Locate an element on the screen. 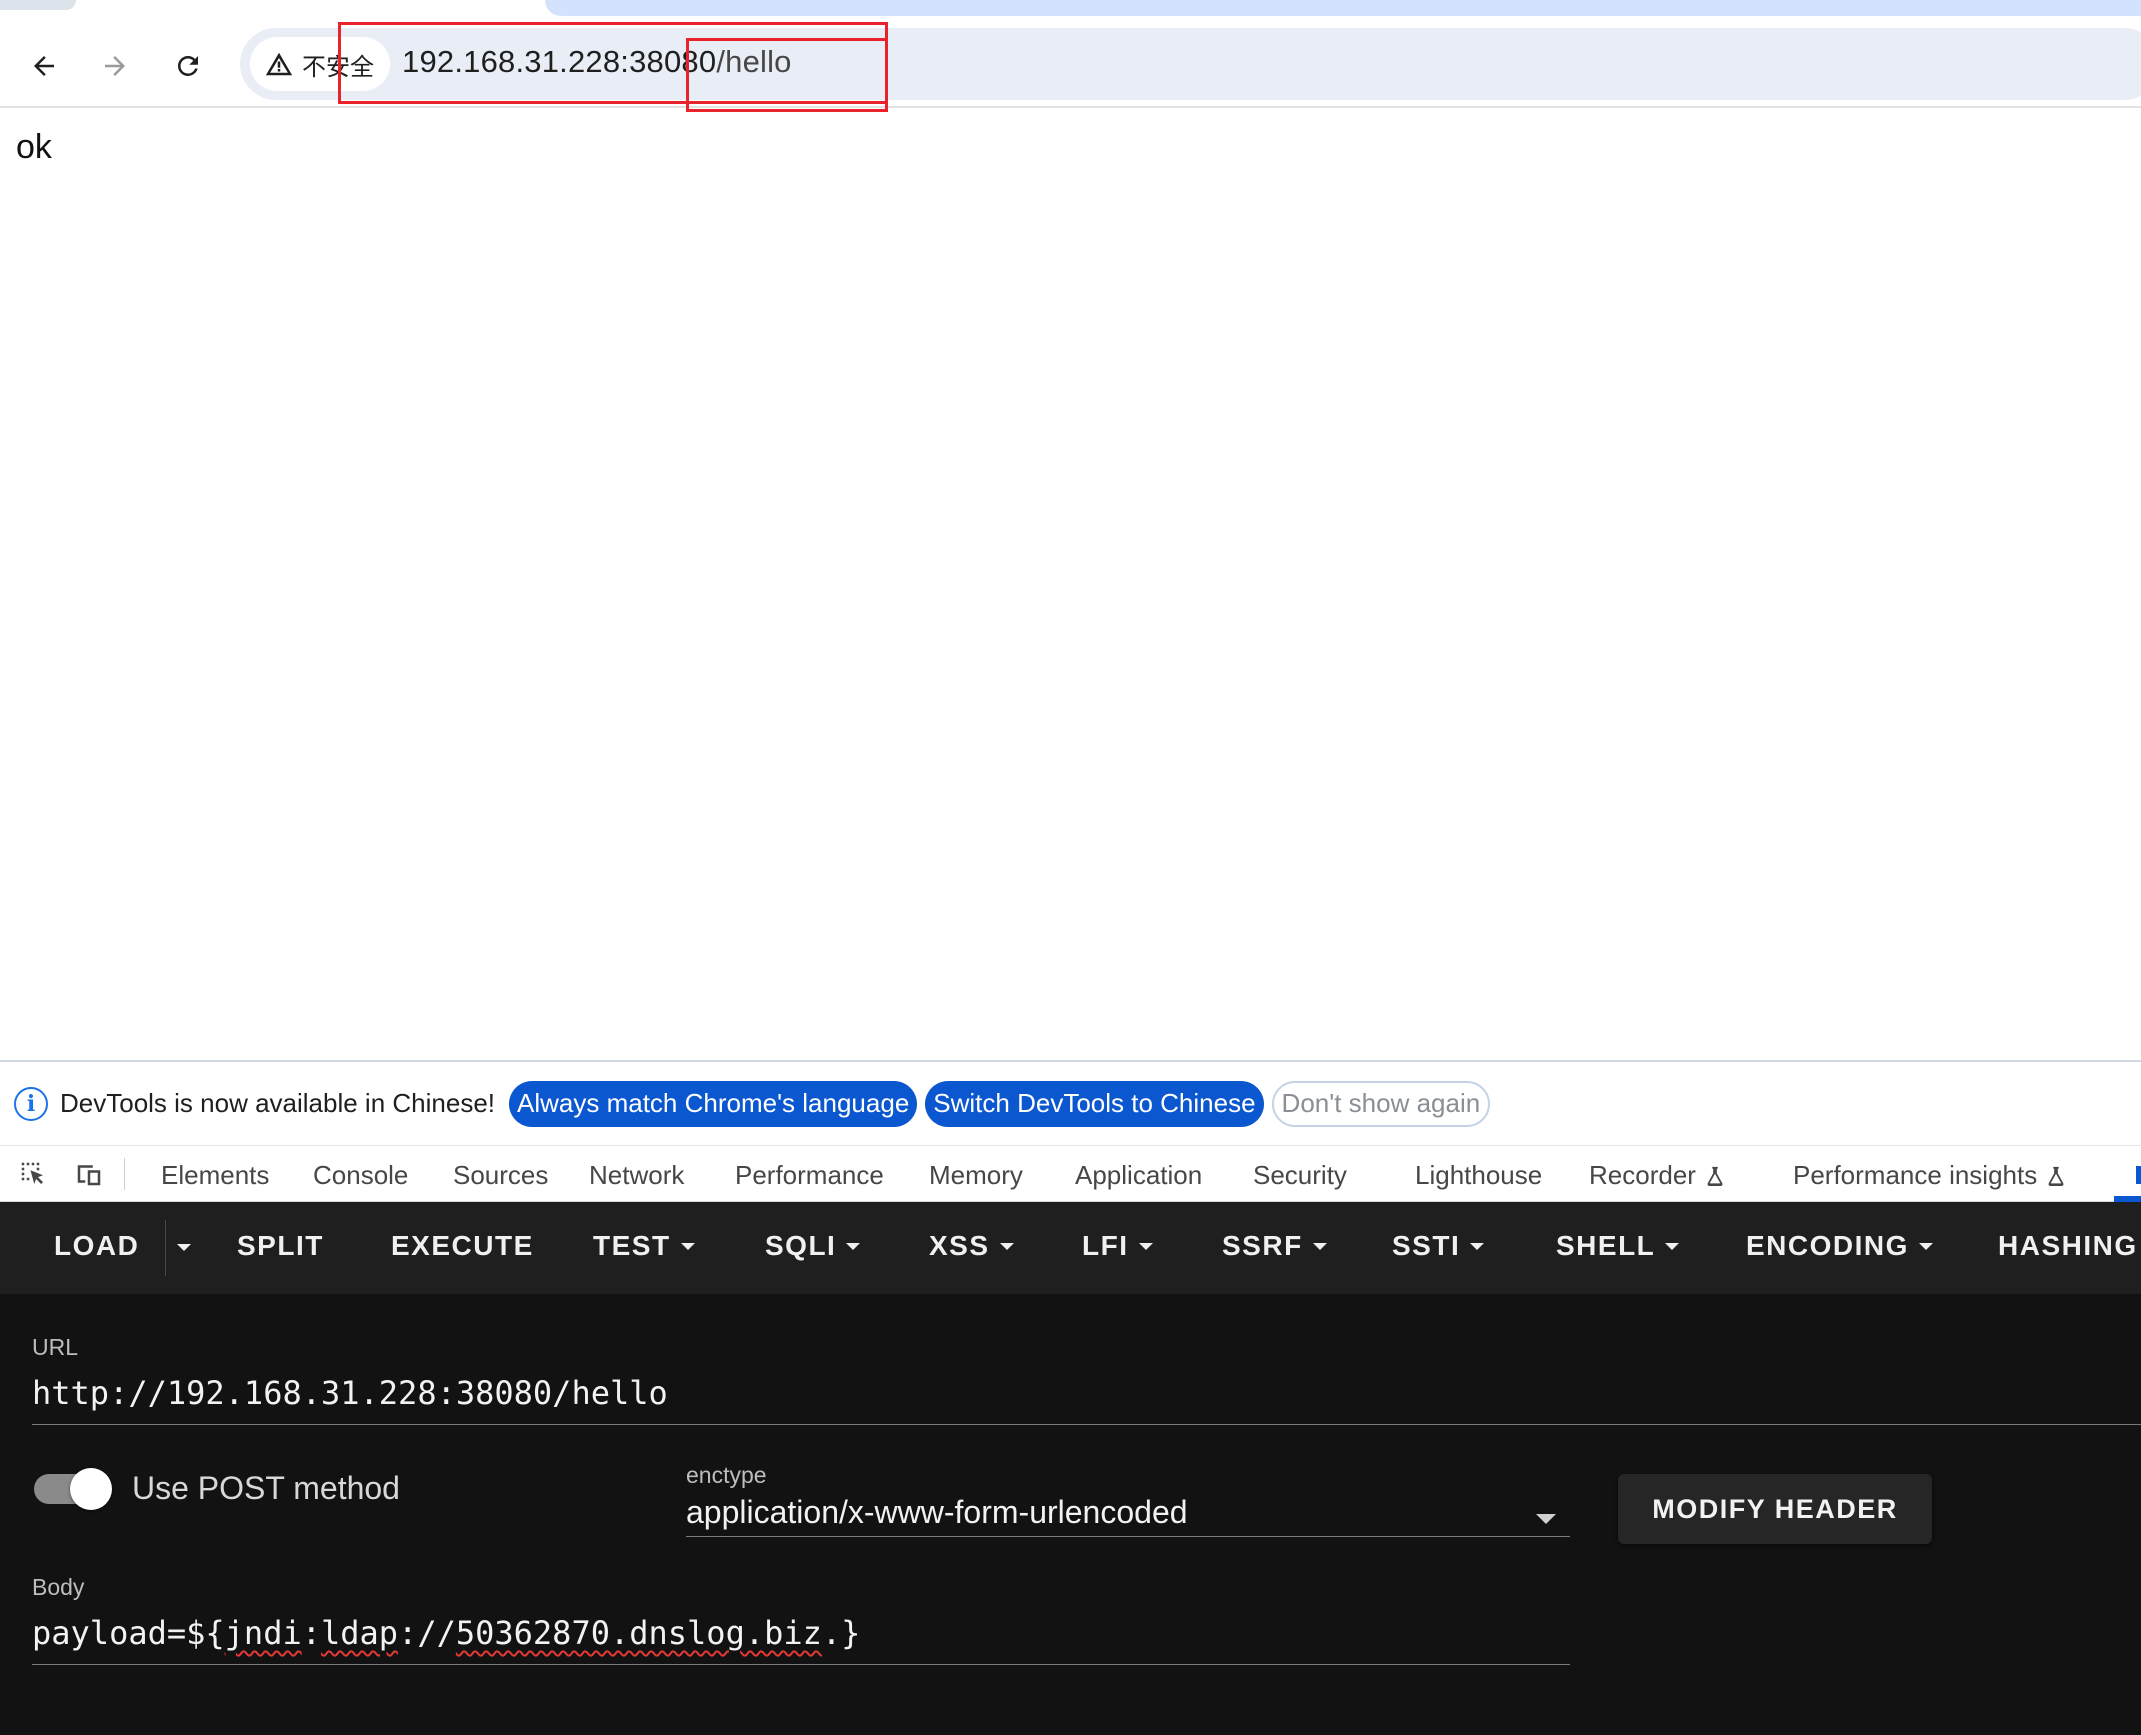  security-label: 不安全 is located at coordinates (338, 66).